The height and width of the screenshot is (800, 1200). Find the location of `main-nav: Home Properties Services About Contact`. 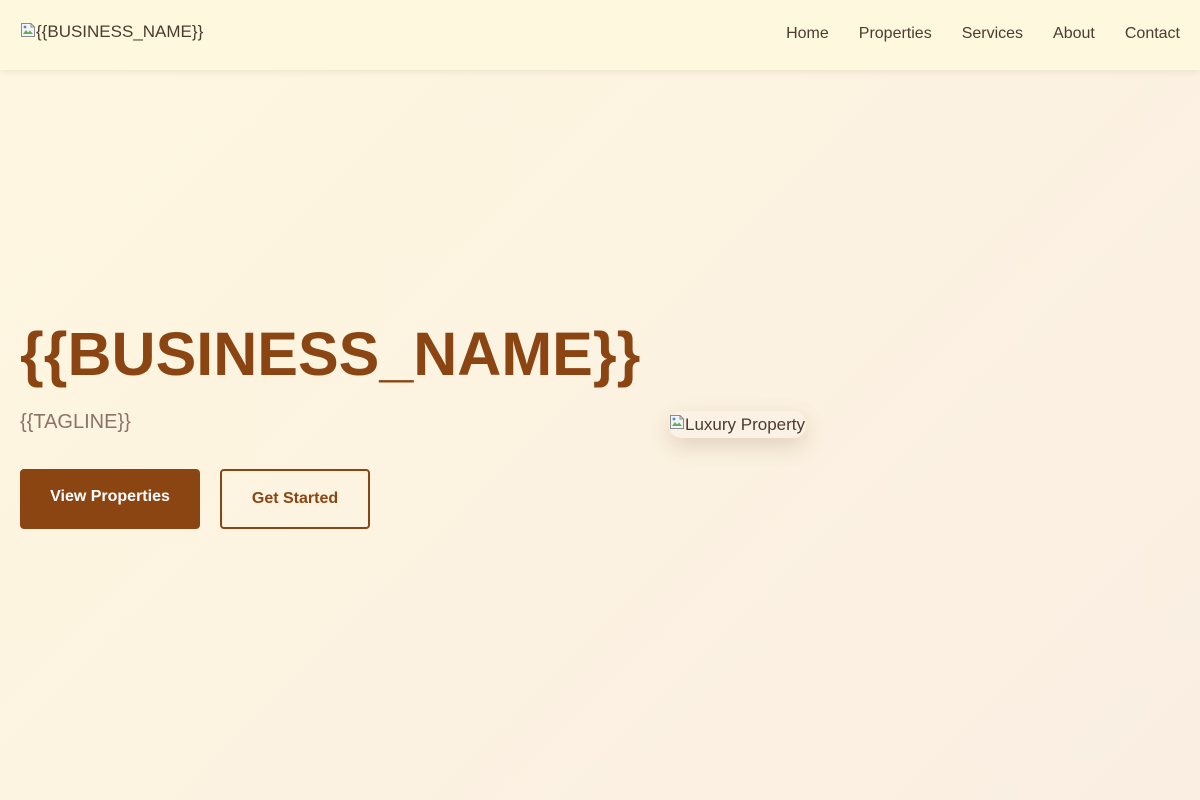

main-nav: Home Properties Services About Contact is located at coordinates (983, 34).